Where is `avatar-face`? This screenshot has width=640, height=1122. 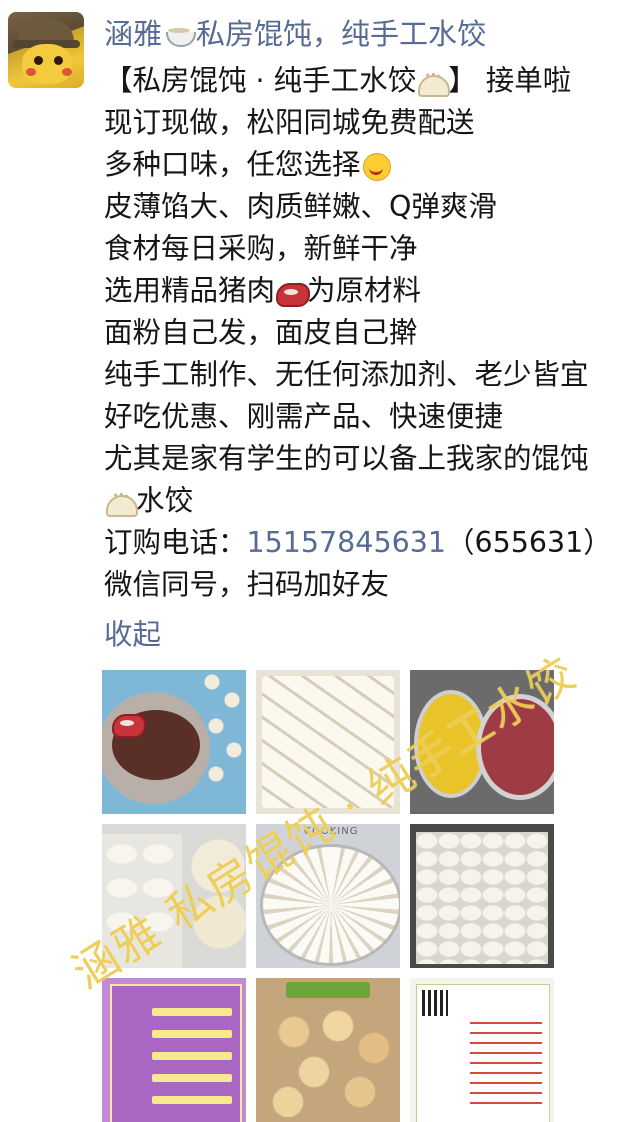
avatar-face is located at coordinates (47, 64).